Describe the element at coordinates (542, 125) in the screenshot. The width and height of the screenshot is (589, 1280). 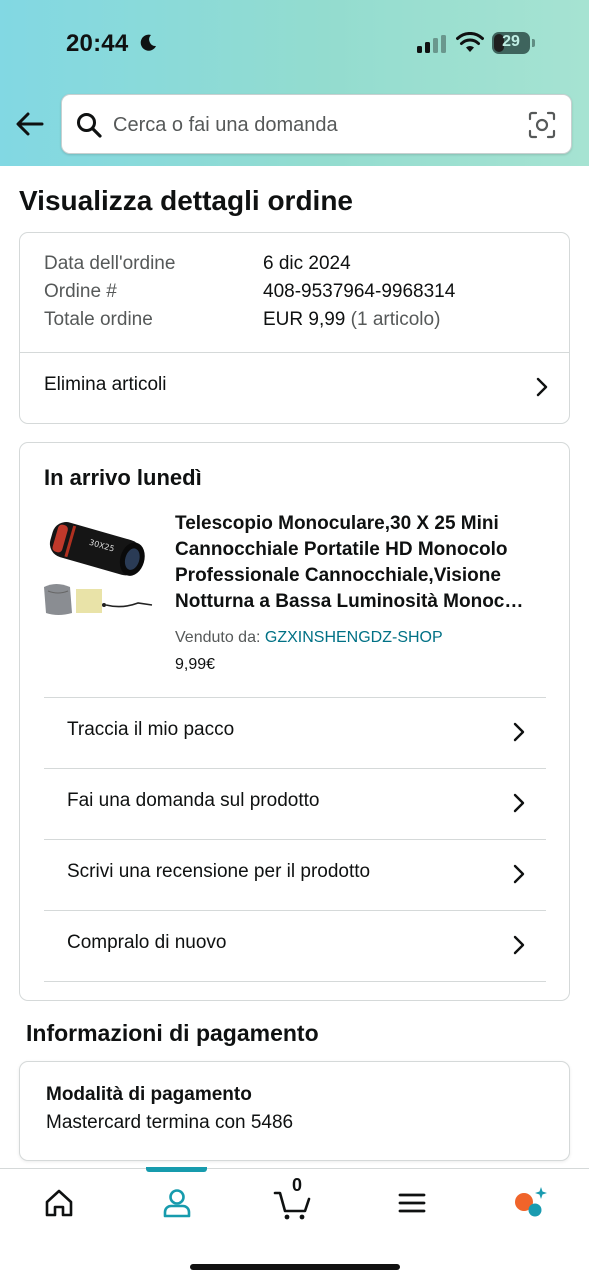
I see `camera-scan-icon` at that location.